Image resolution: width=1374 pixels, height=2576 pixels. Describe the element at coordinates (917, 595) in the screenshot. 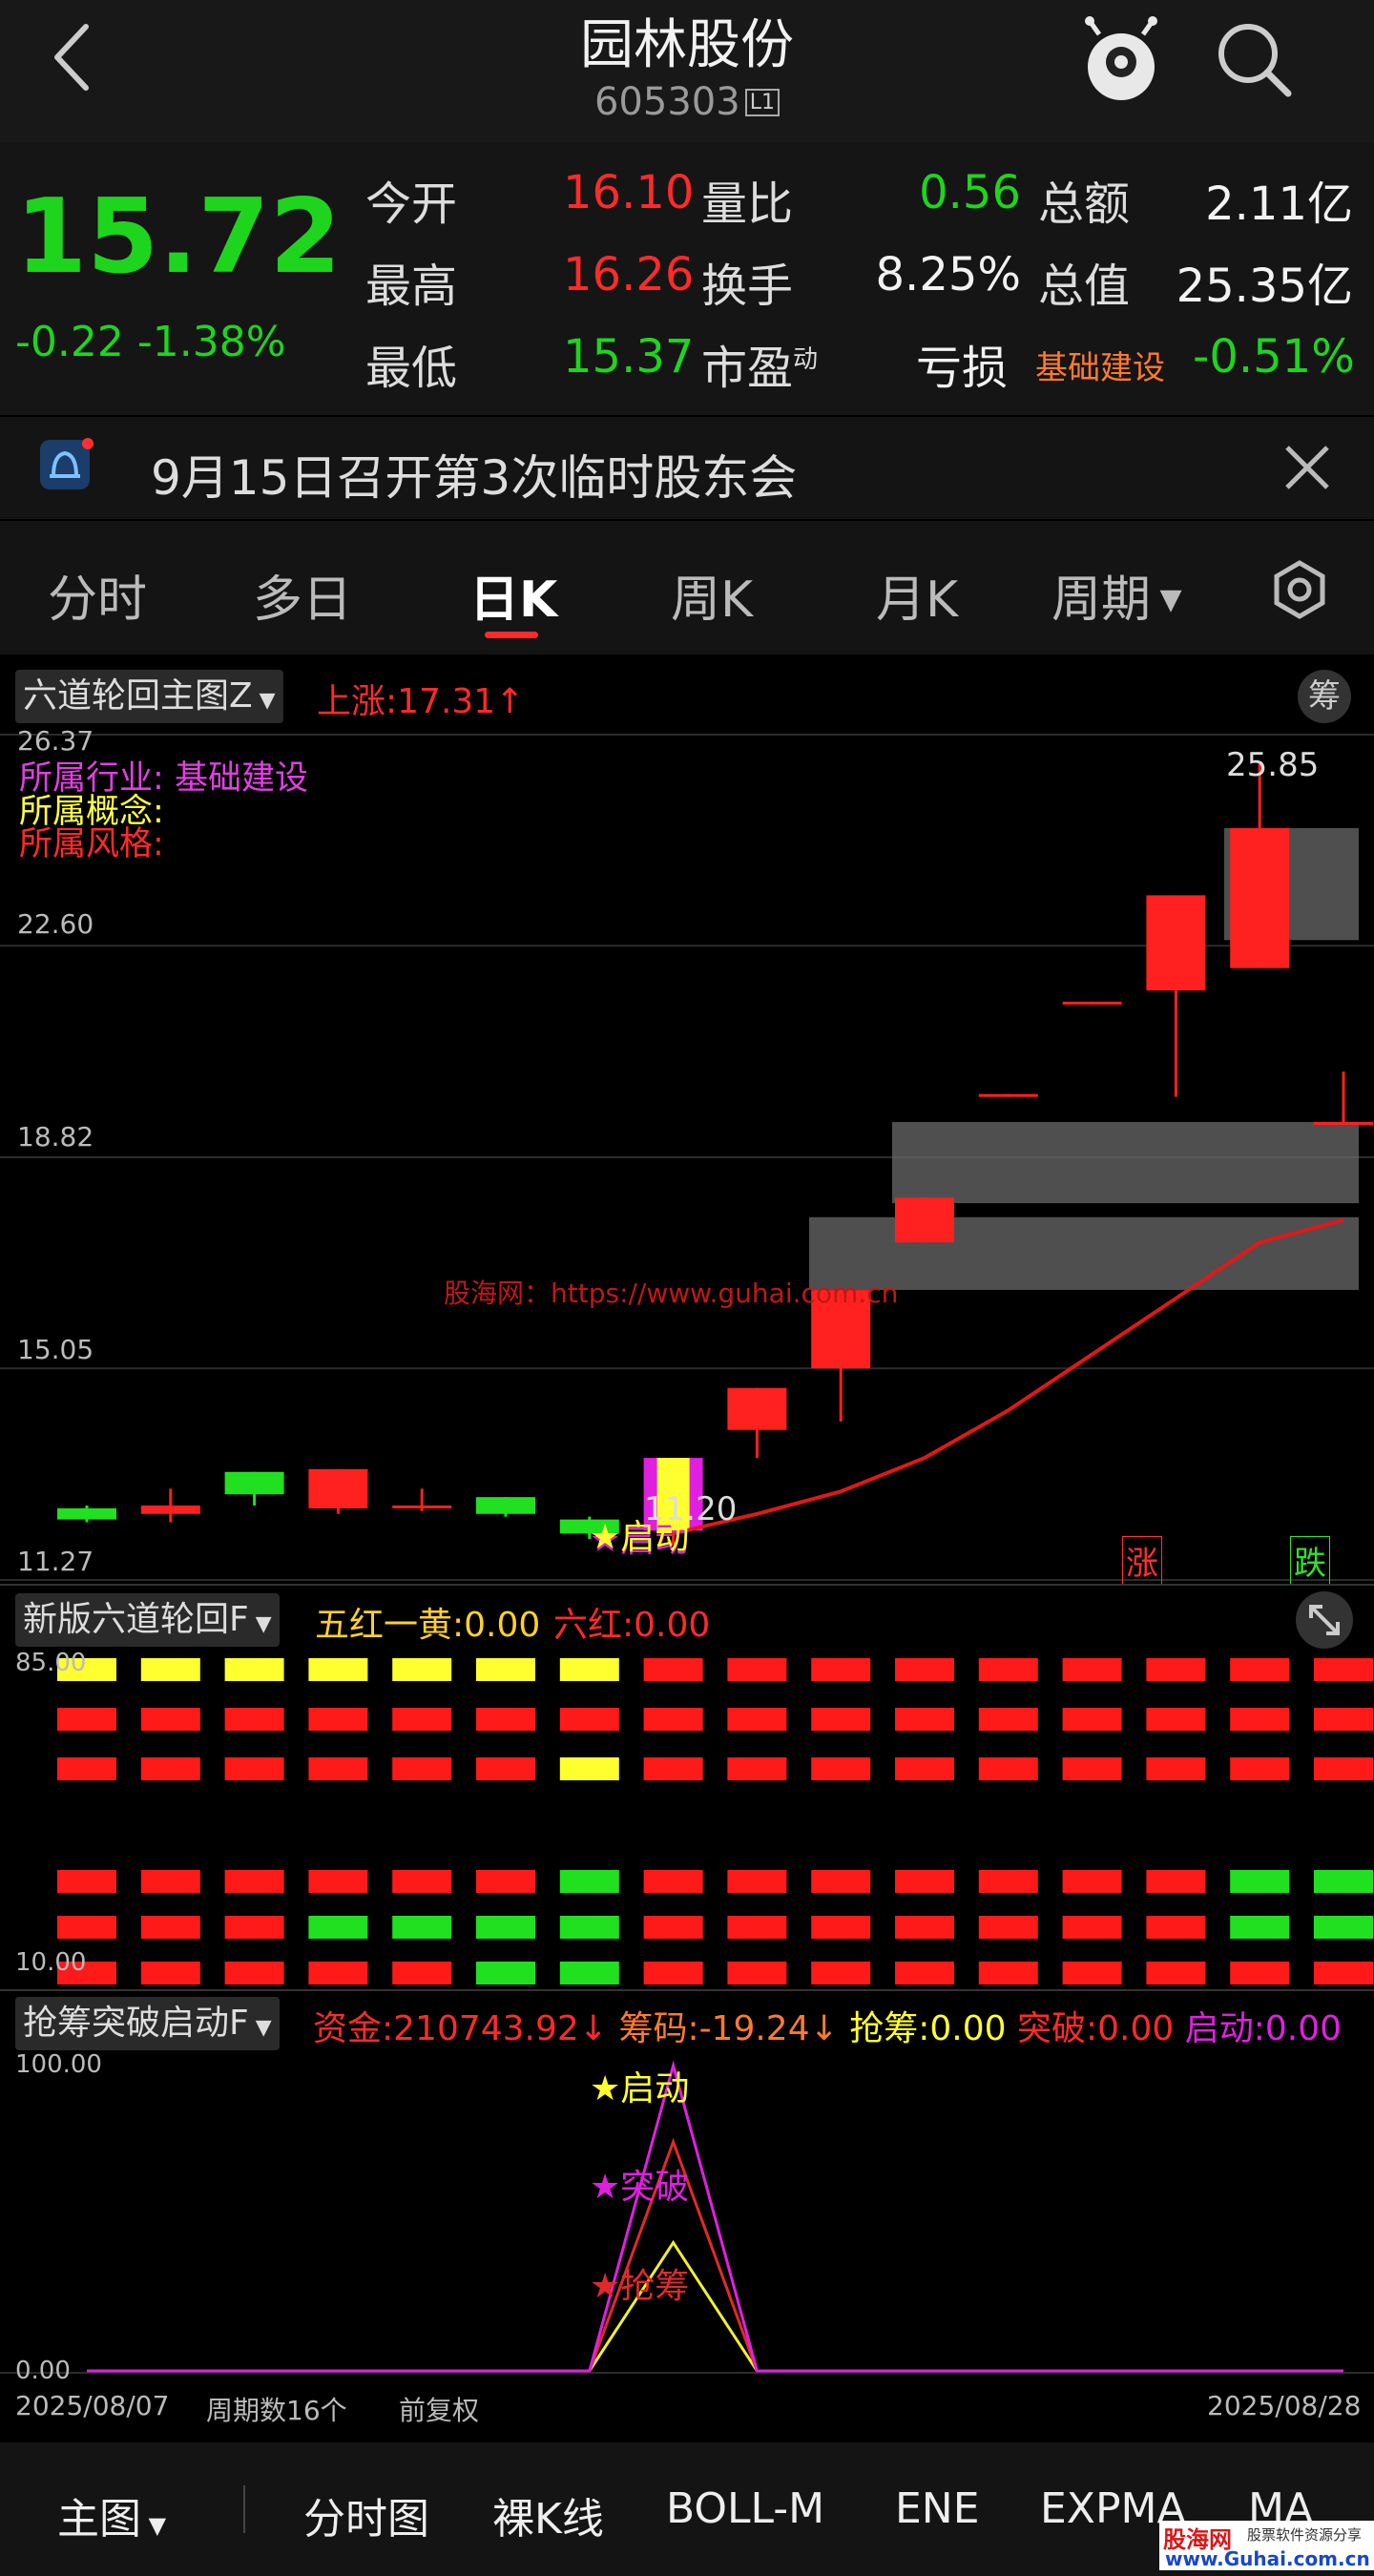

I see `tab-monthly-k: 月K` at that location.